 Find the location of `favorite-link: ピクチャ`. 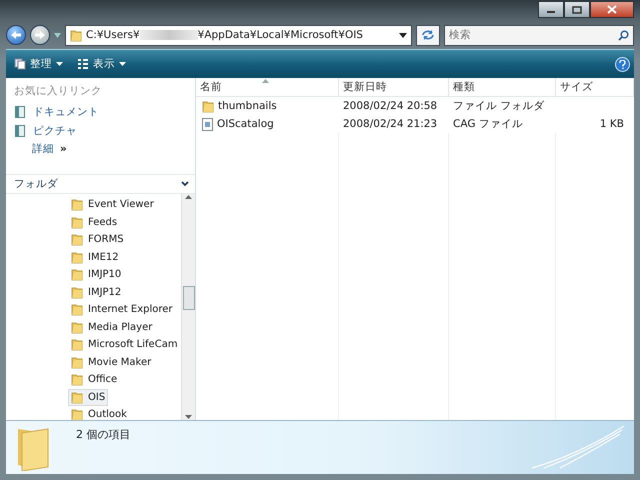

favorite-link: ピクチャ is located at coordinates (100, 131).